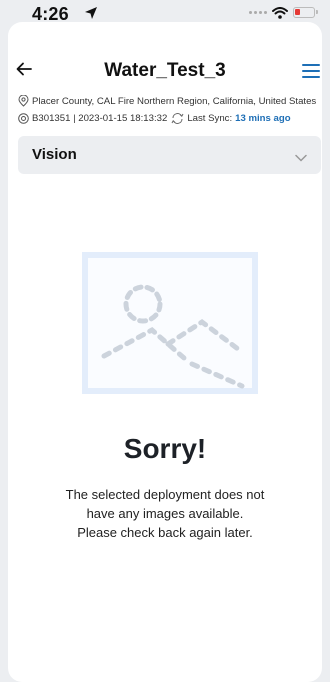 This screenshot has width=330, height=682. What do you see at coordinates (210, 118) in the screenshot?
I see `sync-label: Last Sync:` at bounding box center [210, 118].